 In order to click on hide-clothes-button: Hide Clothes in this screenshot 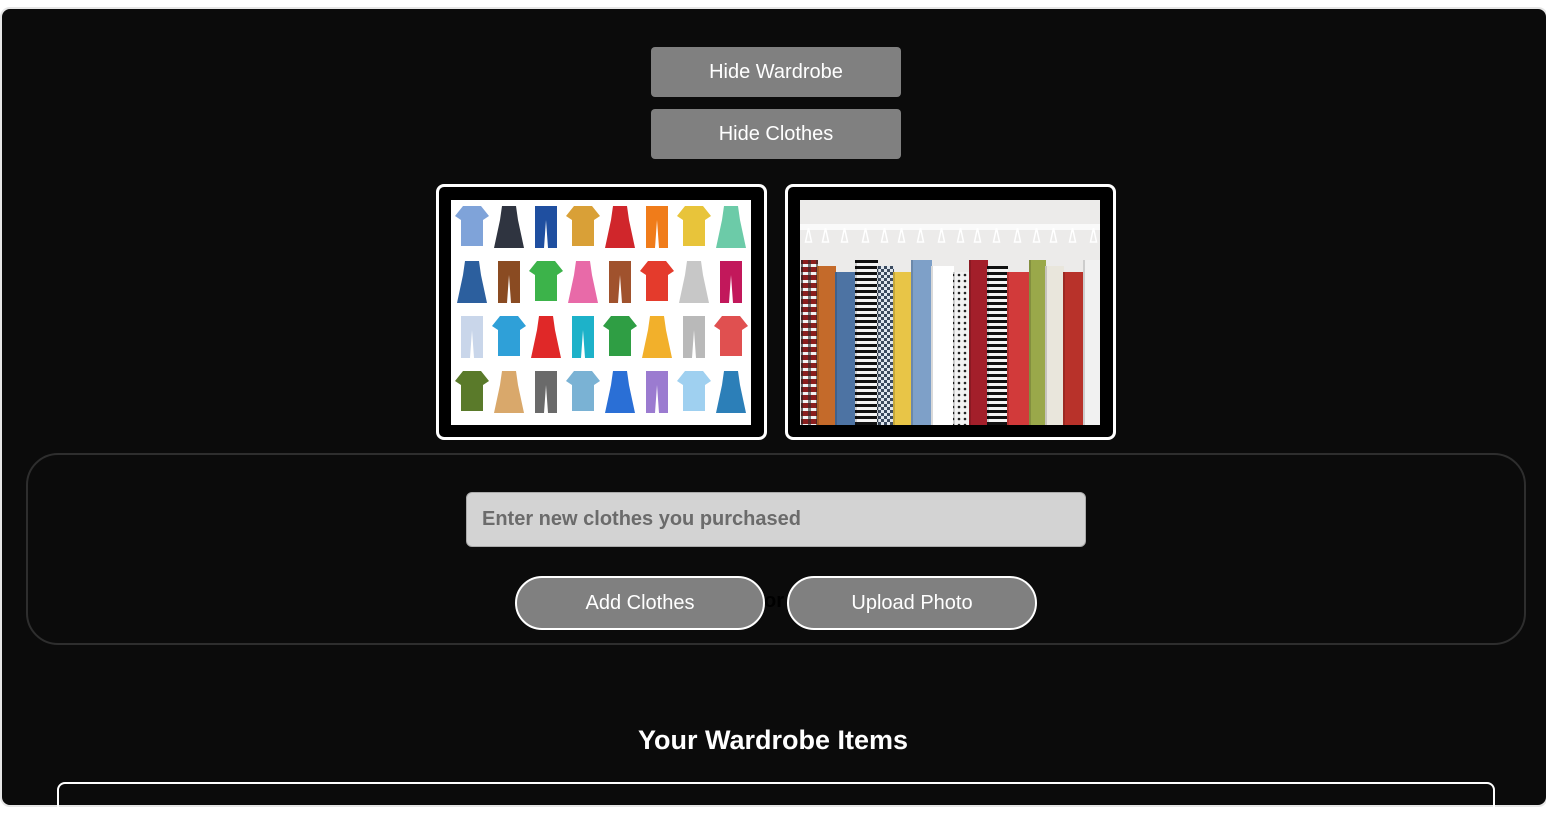, I will do `click(776, 134)`.